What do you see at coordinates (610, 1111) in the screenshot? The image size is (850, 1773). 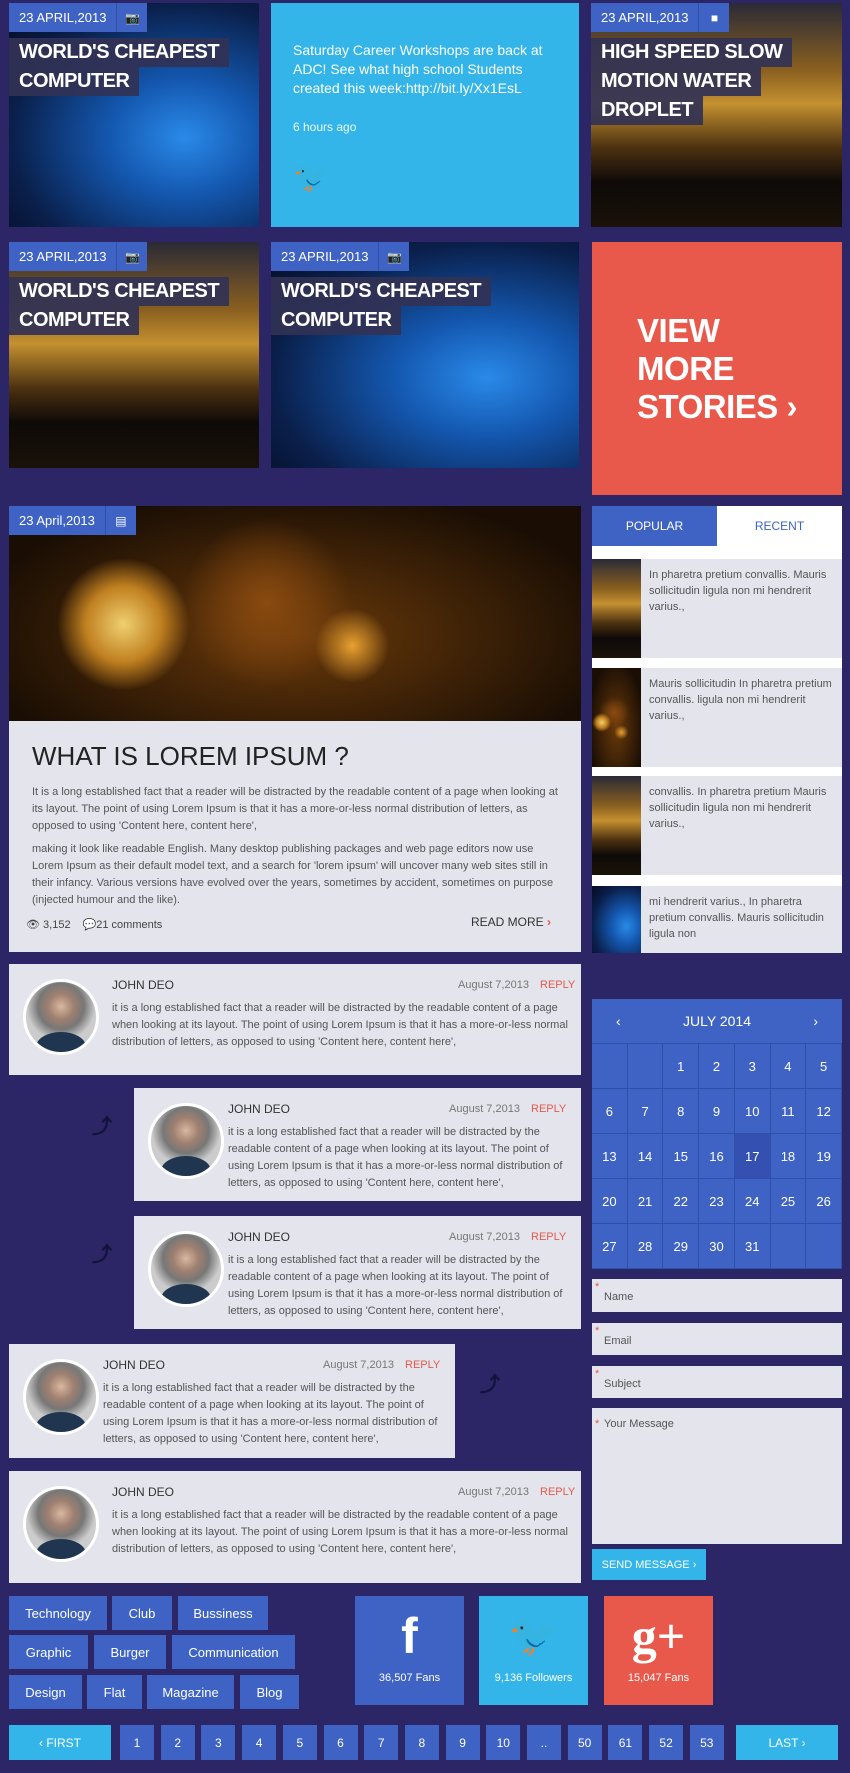 I see `calendar-day: 6` at bounding box center [610, 1111].